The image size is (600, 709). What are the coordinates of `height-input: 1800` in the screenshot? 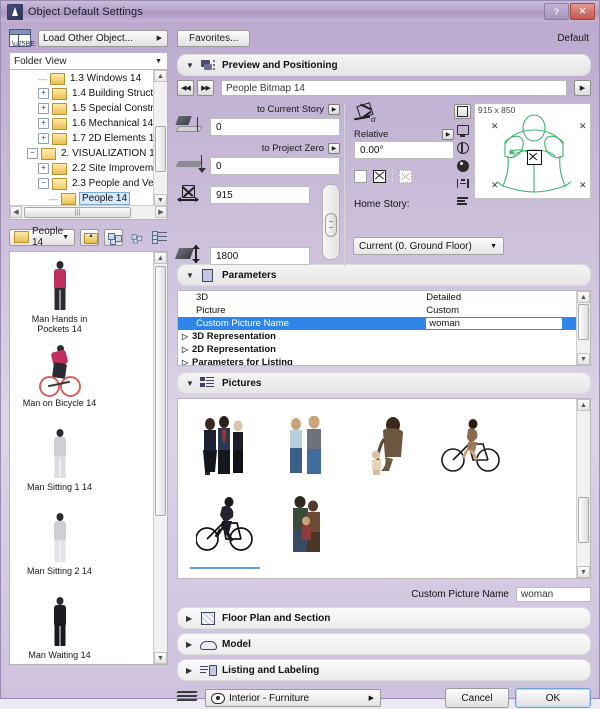 It's located at (260, 256).